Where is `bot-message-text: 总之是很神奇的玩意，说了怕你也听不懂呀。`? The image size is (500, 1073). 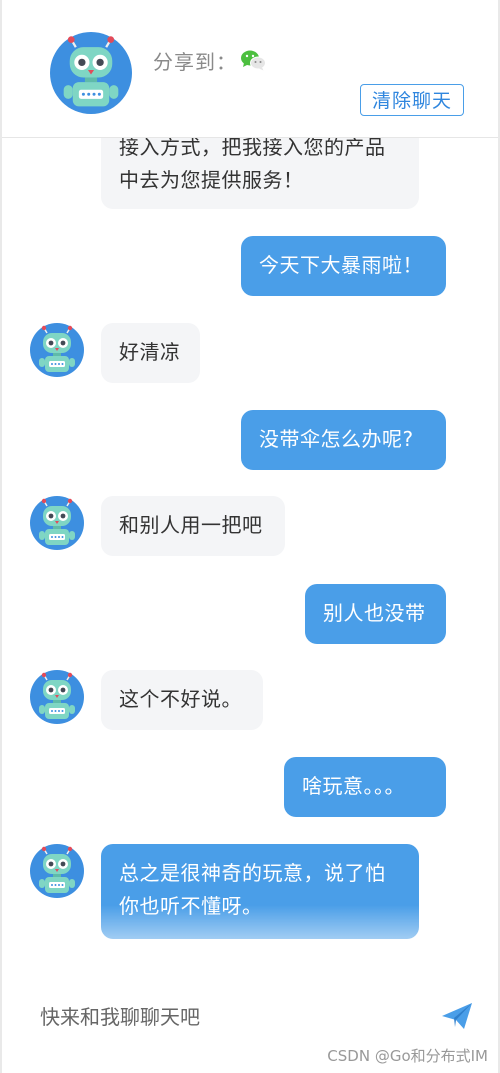 bot-message-text: 总之是很神奇的玩意，说了怕你也听不懂呀。 is located at coordinates (252, 889).